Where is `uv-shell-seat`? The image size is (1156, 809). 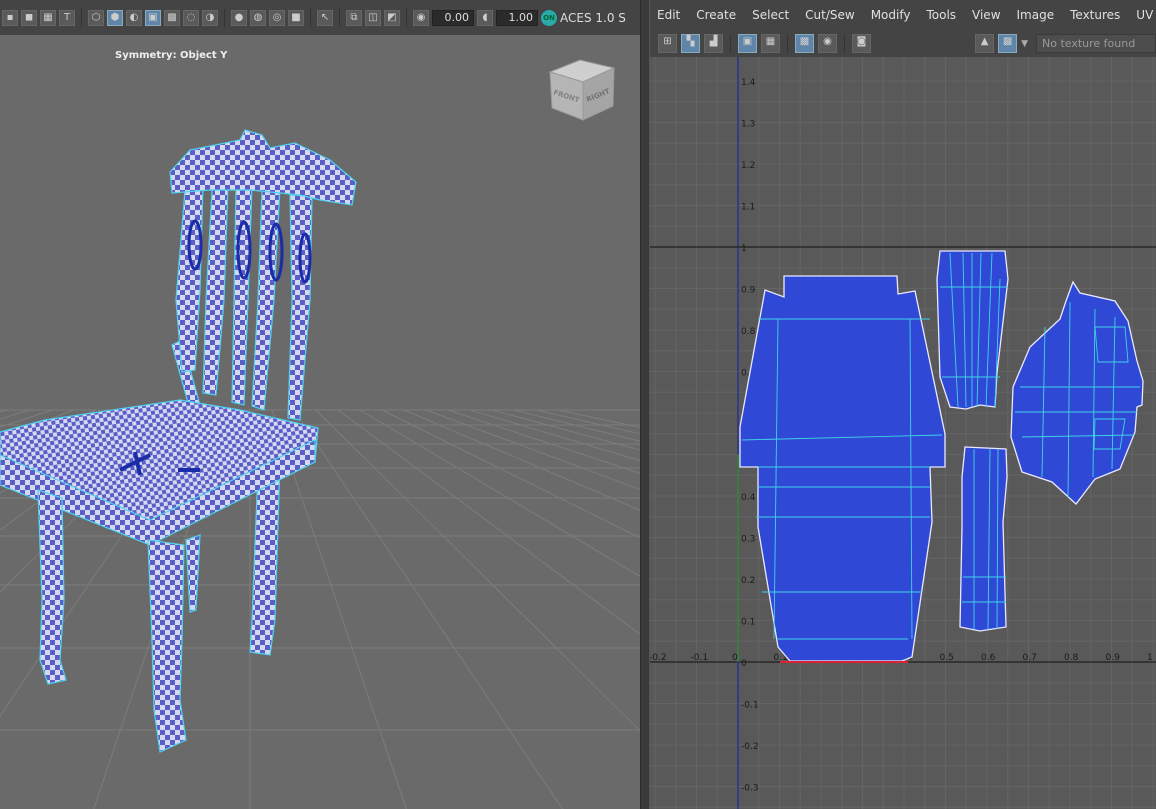
uv-shell-seat is located at coordinates (842, 468).